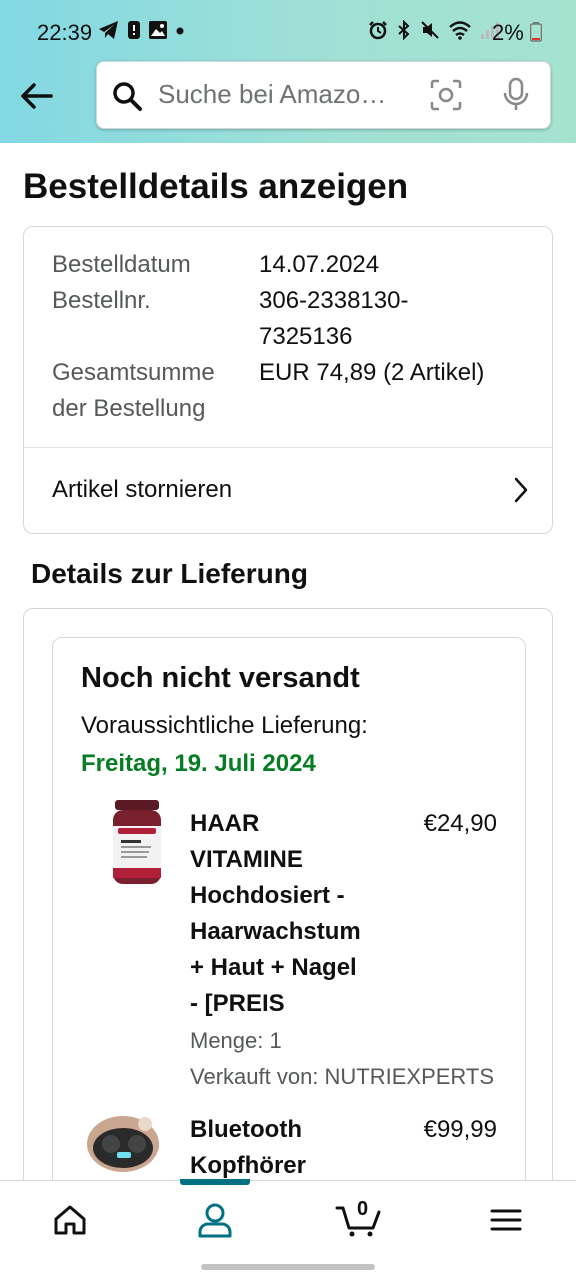 Image resolution: width=576 pixels, height=1280 pixels. Describe the element at coordinates (372, 372) in the screenshot. I see `order-total-value: EUR 74,89 (2 Artikel)` at that location.